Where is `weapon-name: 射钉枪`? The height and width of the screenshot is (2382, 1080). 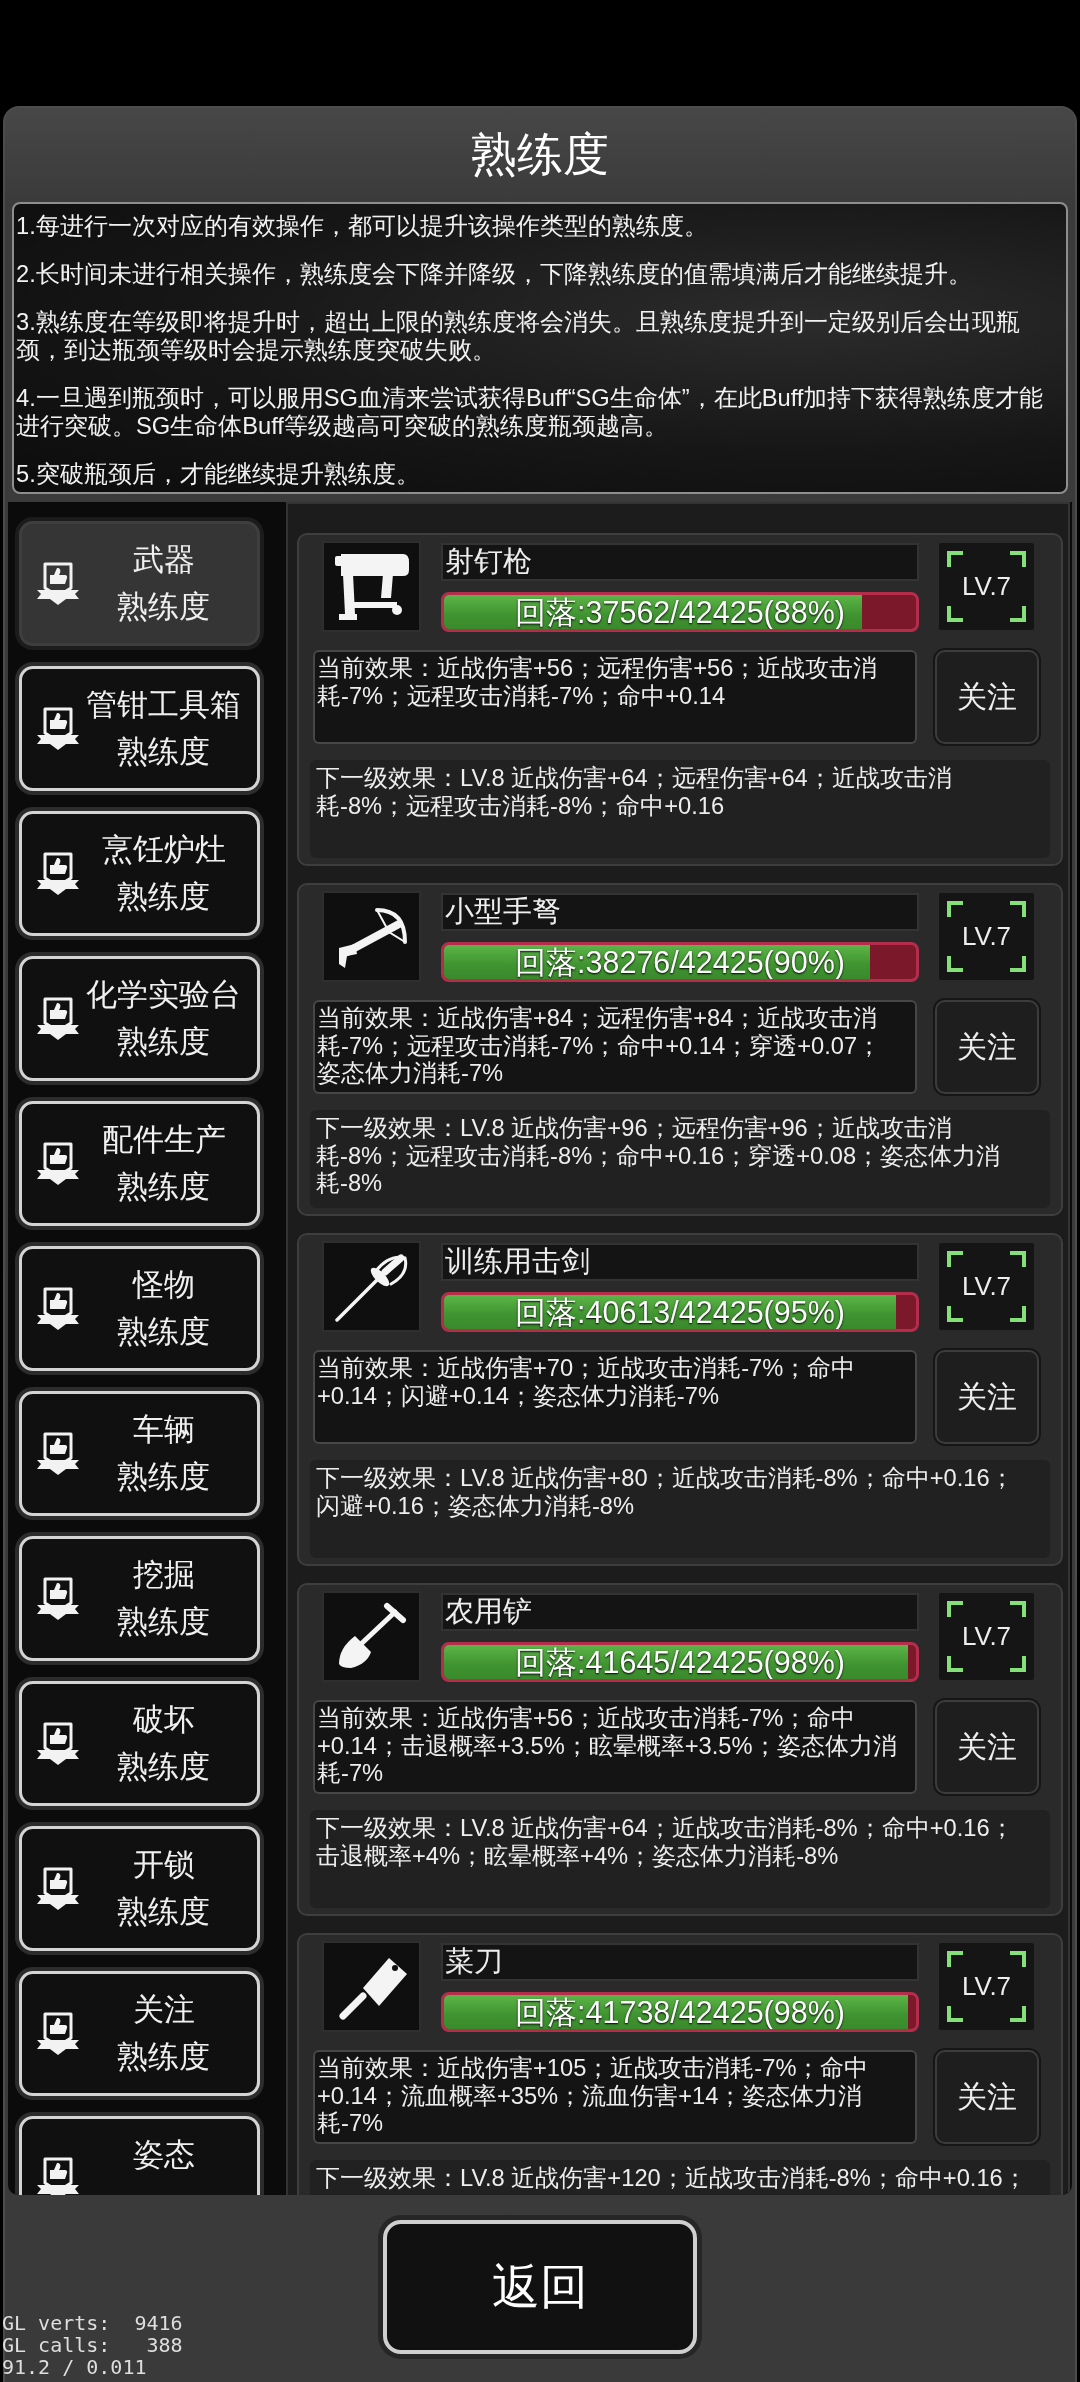 weapon-name: 射钉枪 is located at coordinates (680, 562).